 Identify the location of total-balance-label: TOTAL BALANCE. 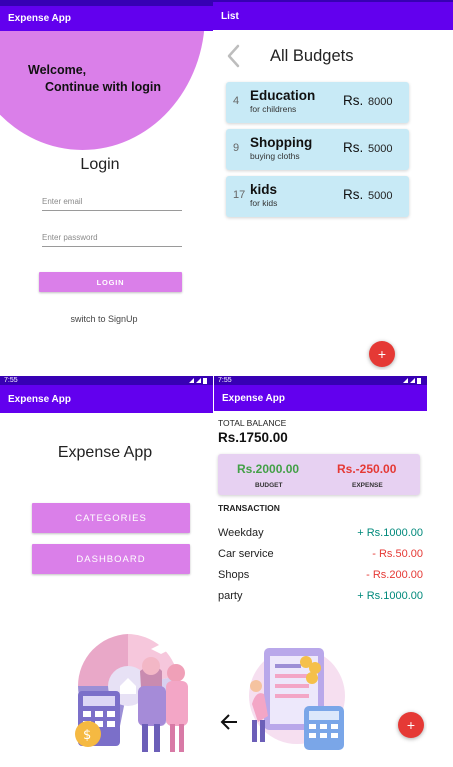
(252, 423).